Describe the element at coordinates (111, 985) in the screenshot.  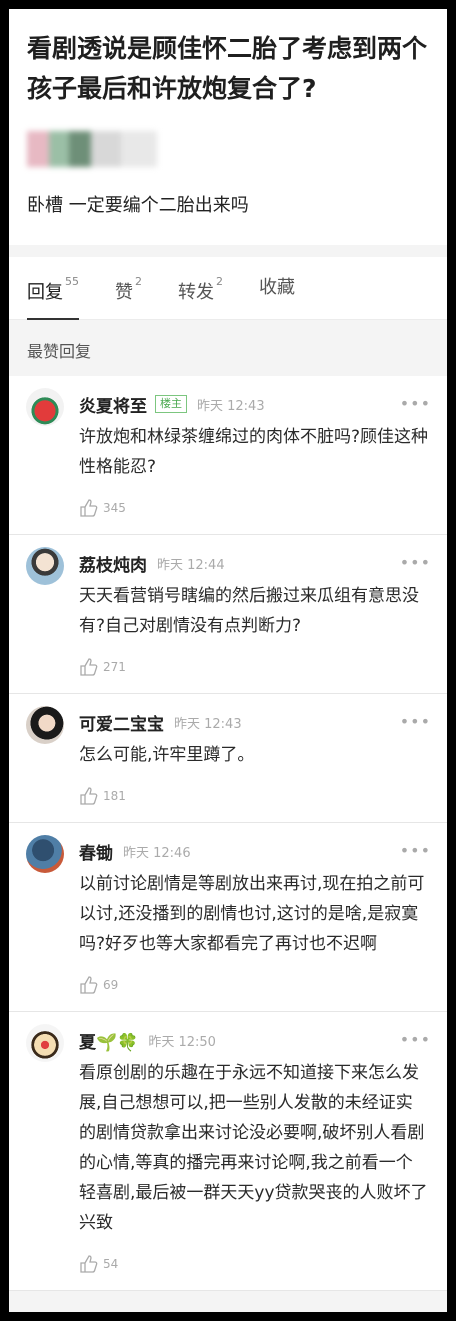
I see `like-count: 69` at that location.